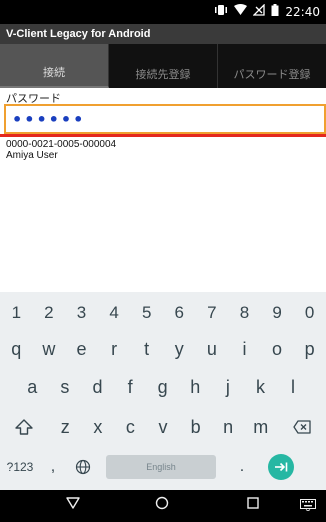 This screenshot has width=326, height=522. Describe the element at coordinates (16, 313) in the screenshot. I see `key-1: 1` at that location.